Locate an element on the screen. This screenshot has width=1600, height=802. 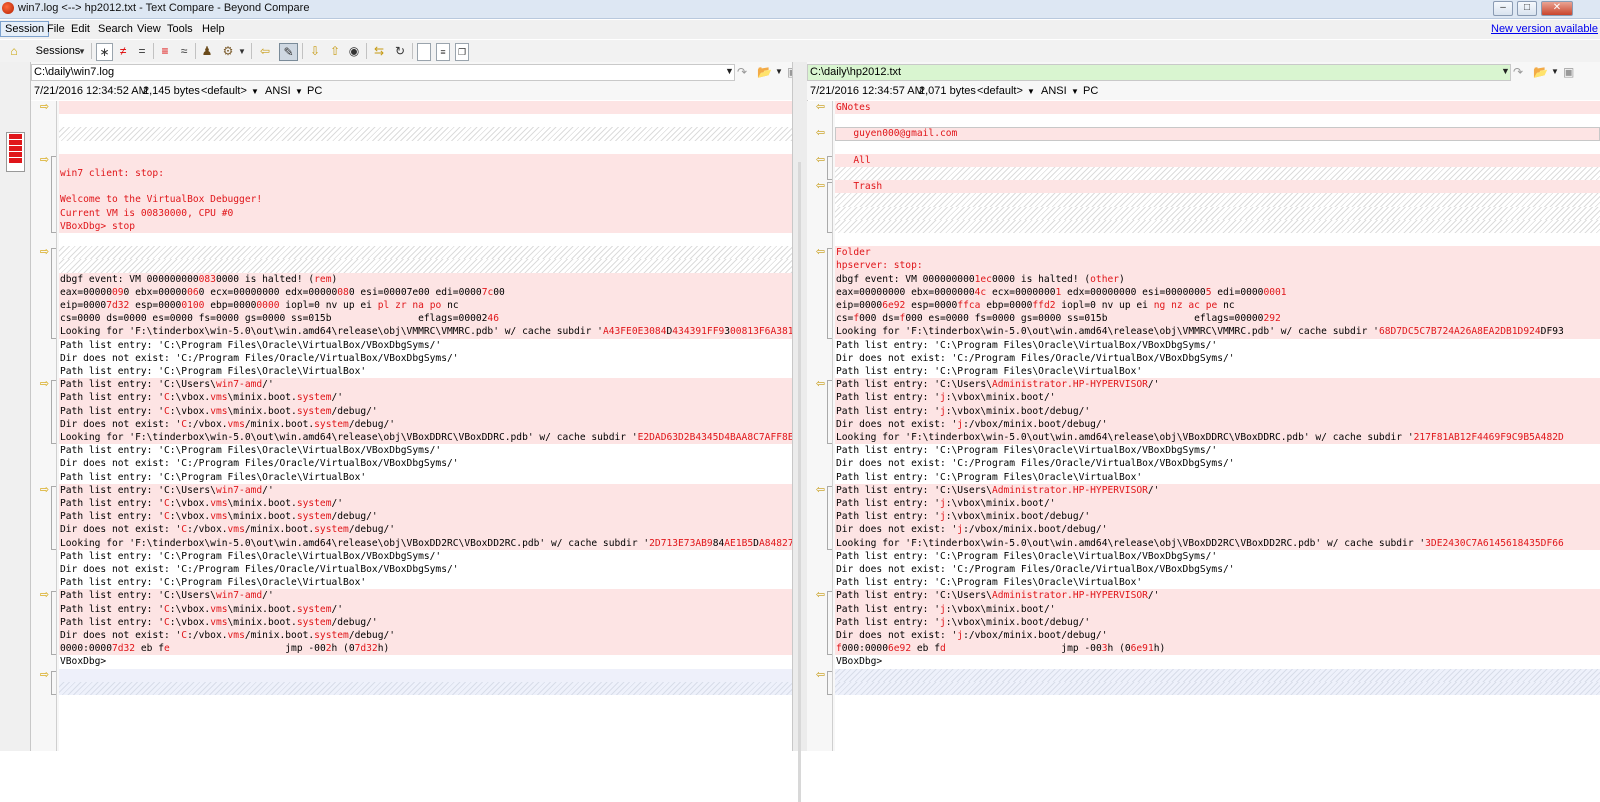
show-diffs-icon: ≠ is located at coordinates (123, 51).